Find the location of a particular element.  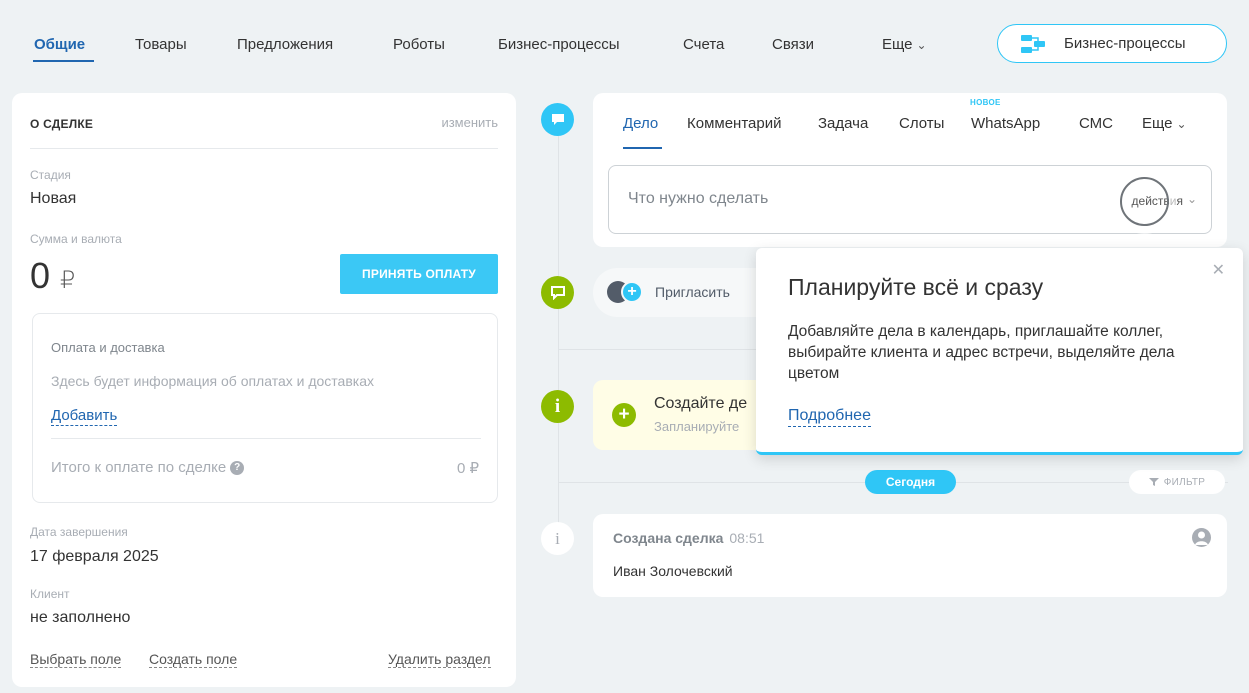

tab-robots: Роботы is located at coordinates (419, 44).